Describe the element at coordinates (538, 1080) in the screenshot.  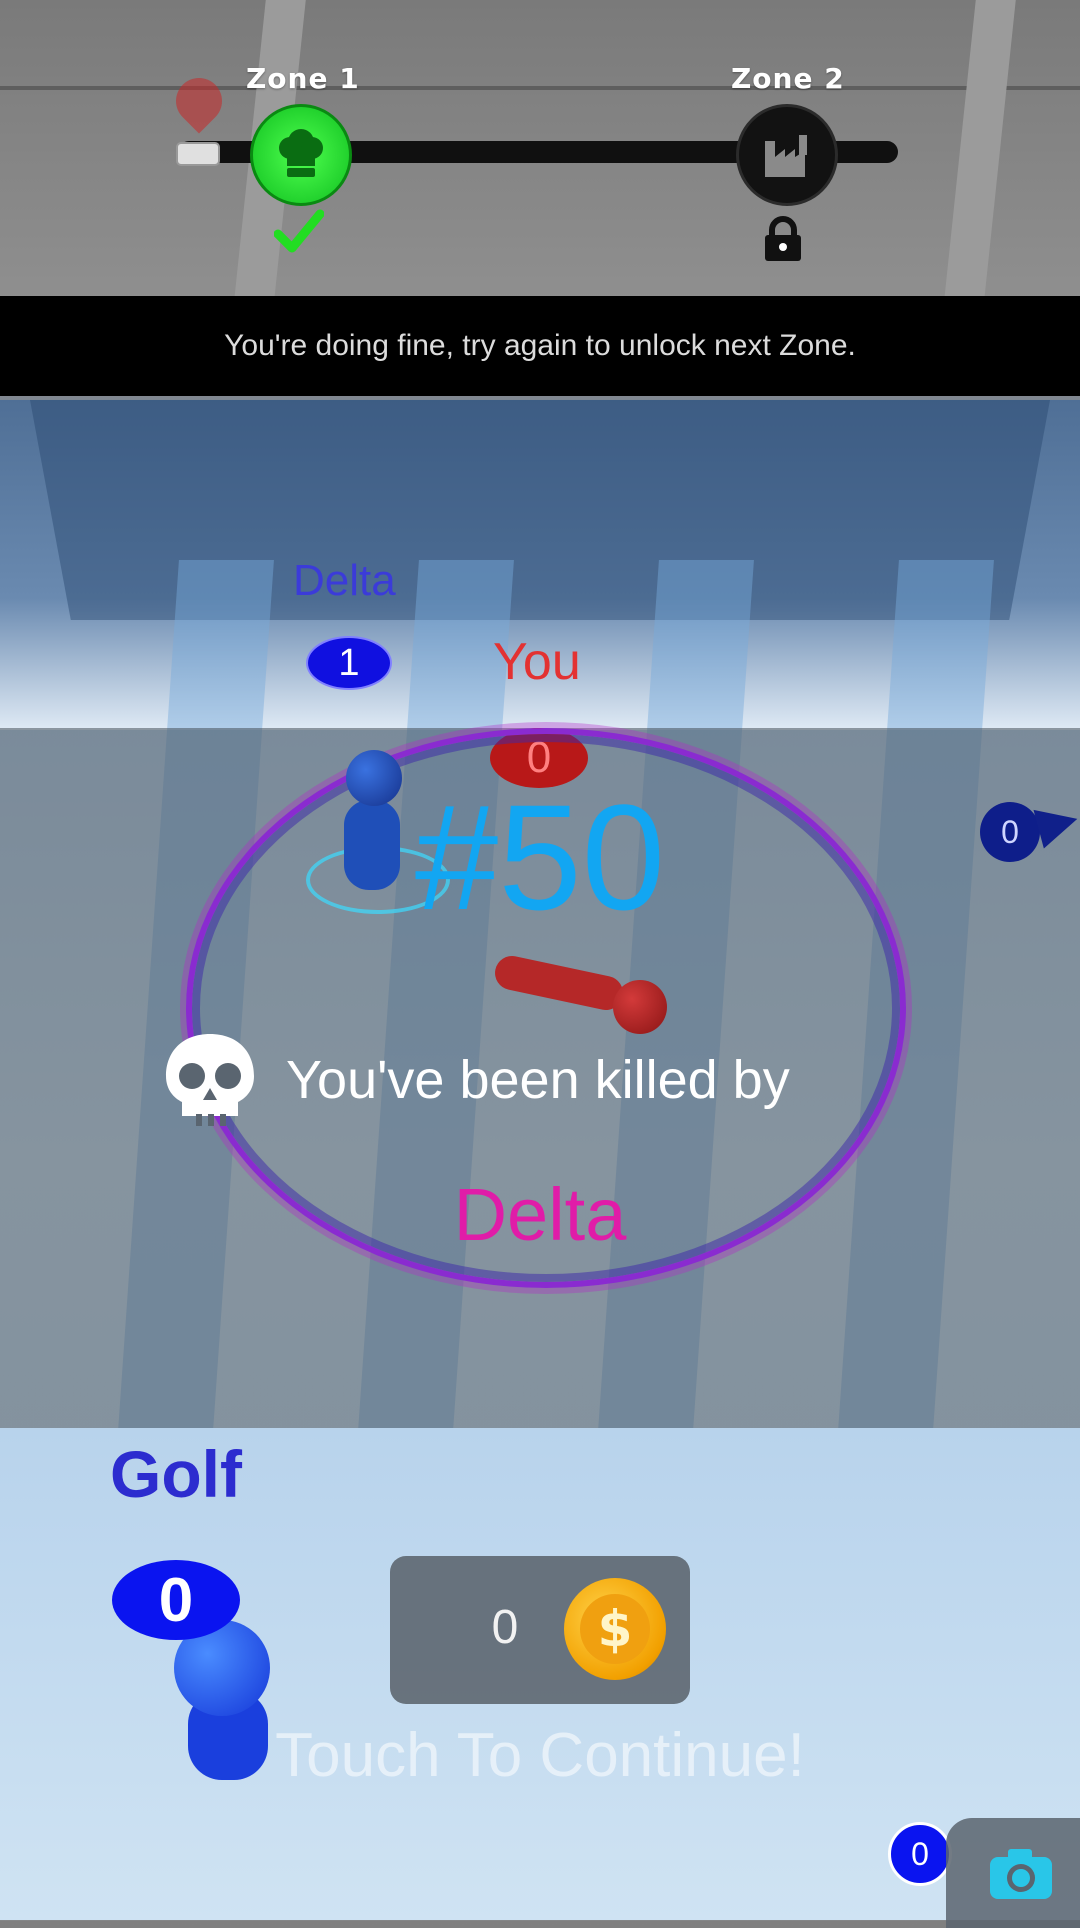
I see `killed-by-text: You've been killed by` at that location.